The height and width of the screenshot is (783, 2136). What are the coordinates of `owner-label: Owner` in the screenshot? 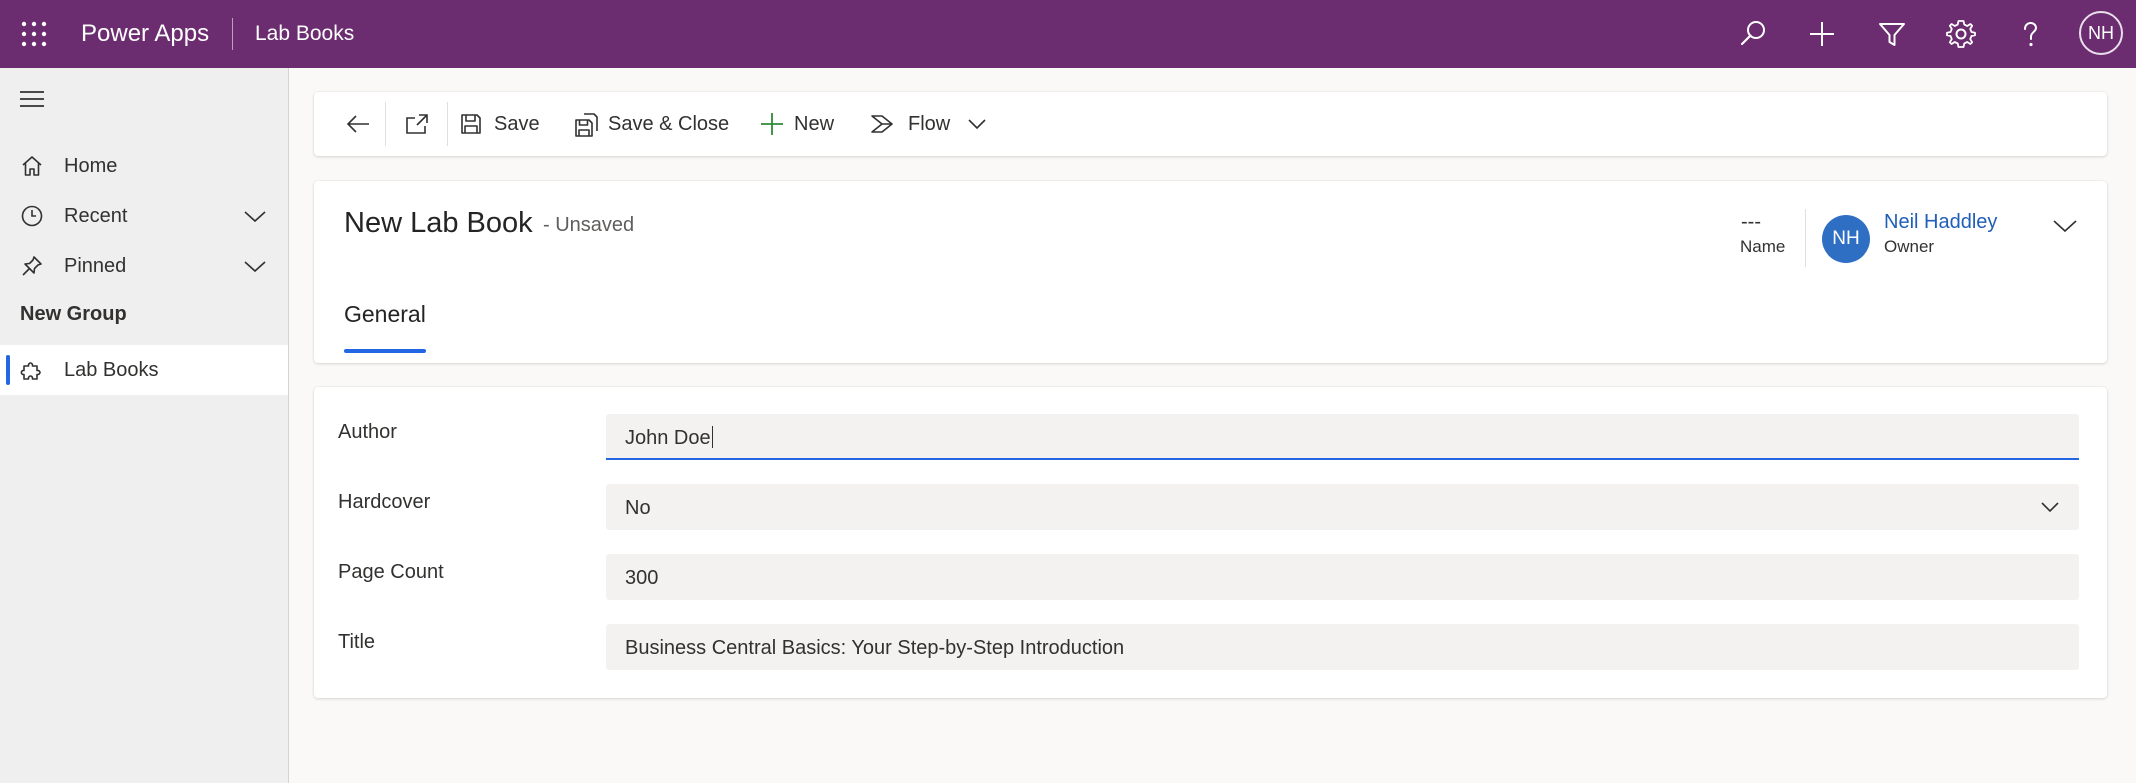 It's located at (1909, 246).